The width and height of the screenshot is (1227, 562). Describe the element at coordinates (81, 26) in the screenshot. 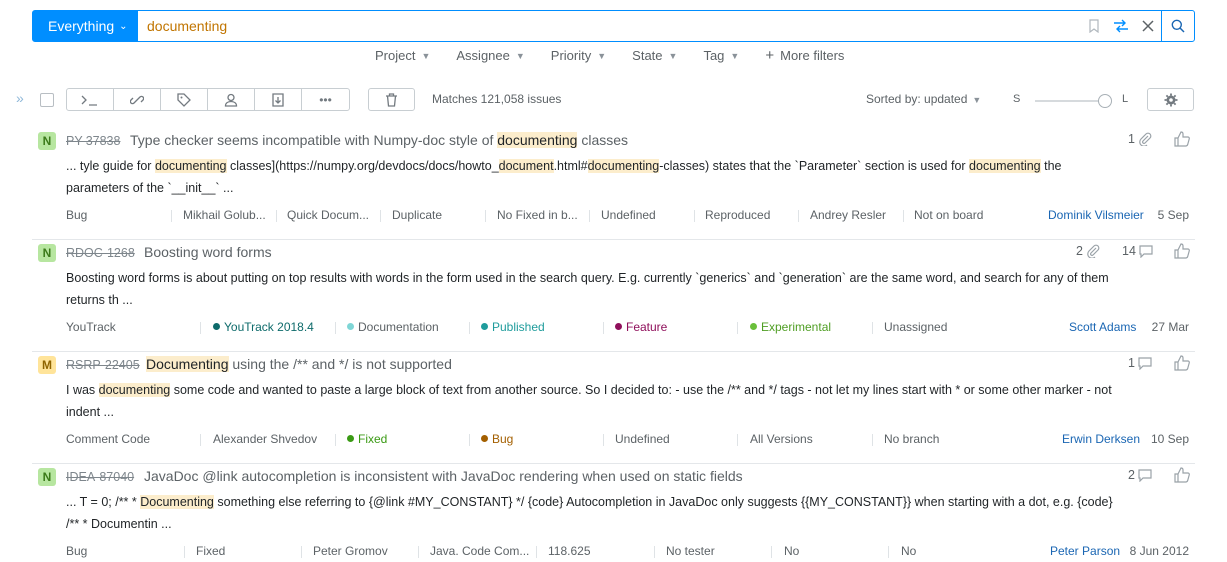

I see `search-context-label: Everything` at that location.